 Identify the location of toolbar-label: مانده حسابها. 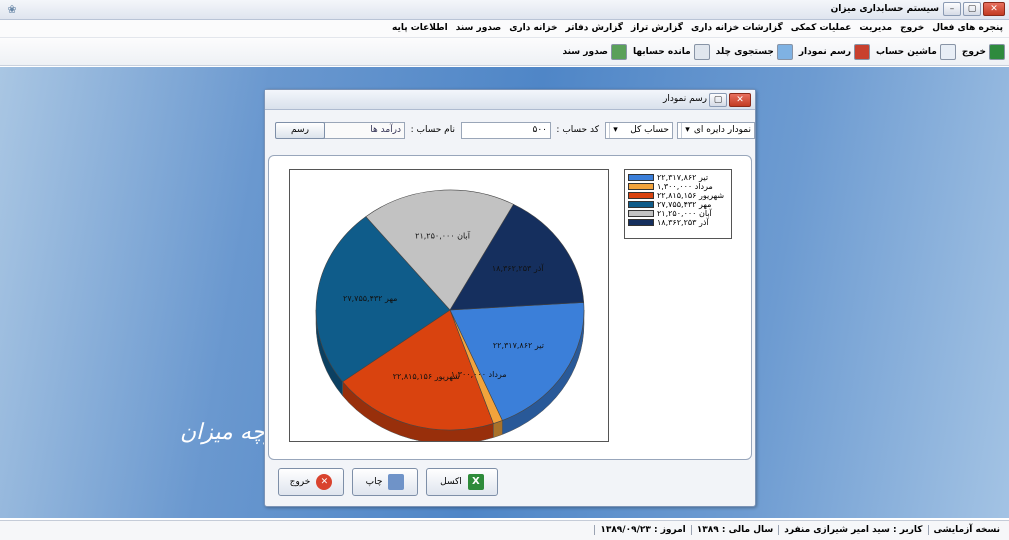
(661, 52).